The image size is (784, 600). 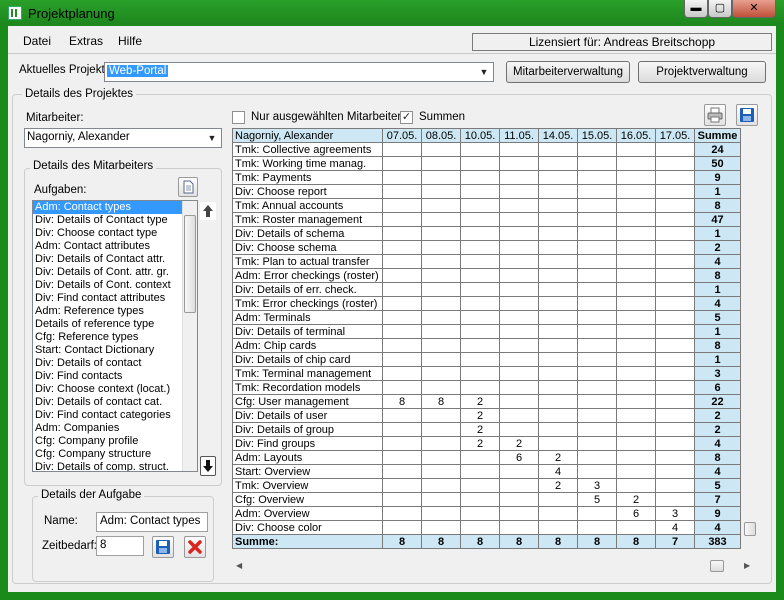 What do you see at coordinates (717, 566) in the screenshot?
I see `scroll-thumb` at bounding box center [717, 566].